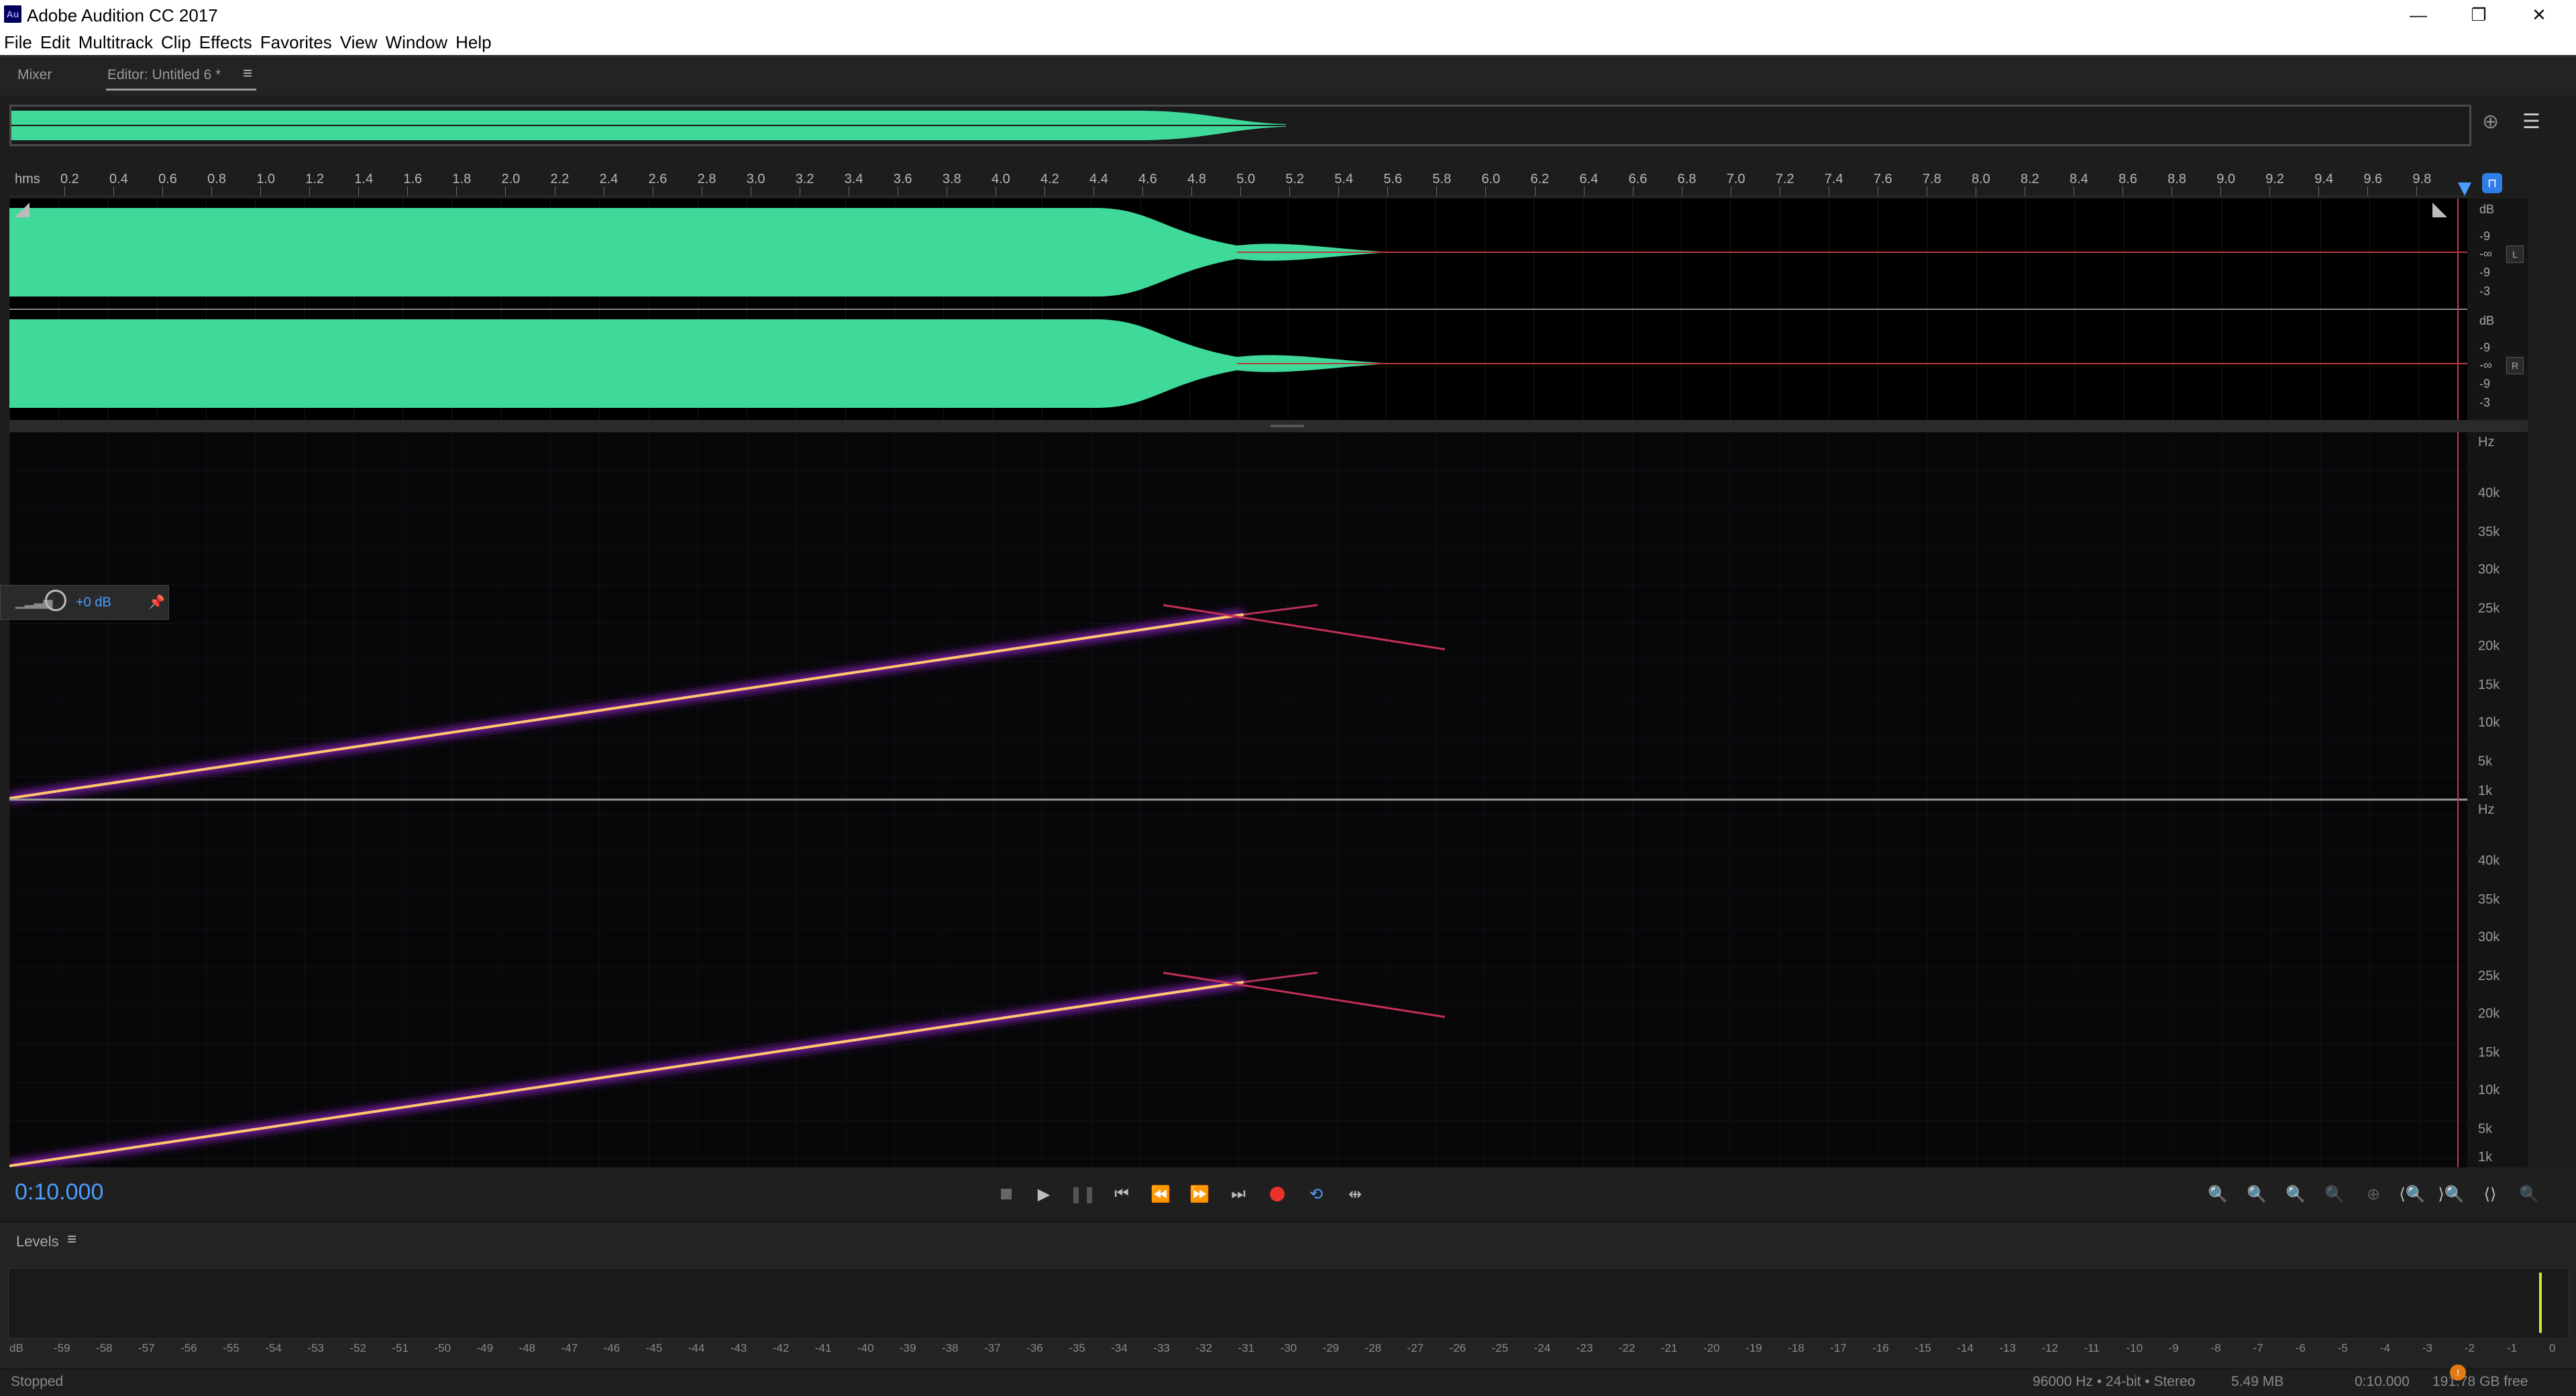 The width and height of the screenshot is (2576, 1396). What do you see at coordinates (2539, 15) in the screenshot?
I see `close-button: ✕` at bounding box center [2539, 15].